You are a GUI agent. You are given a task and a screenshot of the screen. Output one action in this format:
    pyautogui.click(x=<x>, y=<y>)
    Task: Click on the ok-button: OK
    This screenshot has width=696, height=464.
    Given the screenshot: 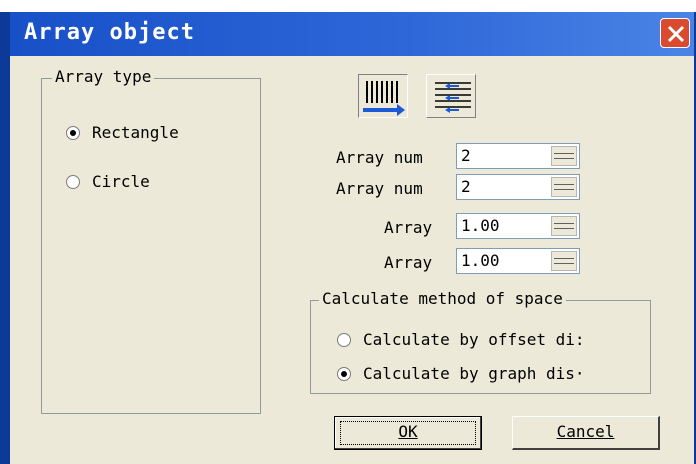 What is the action you would take?
    pyautogui.click(x=408, y=433)
    